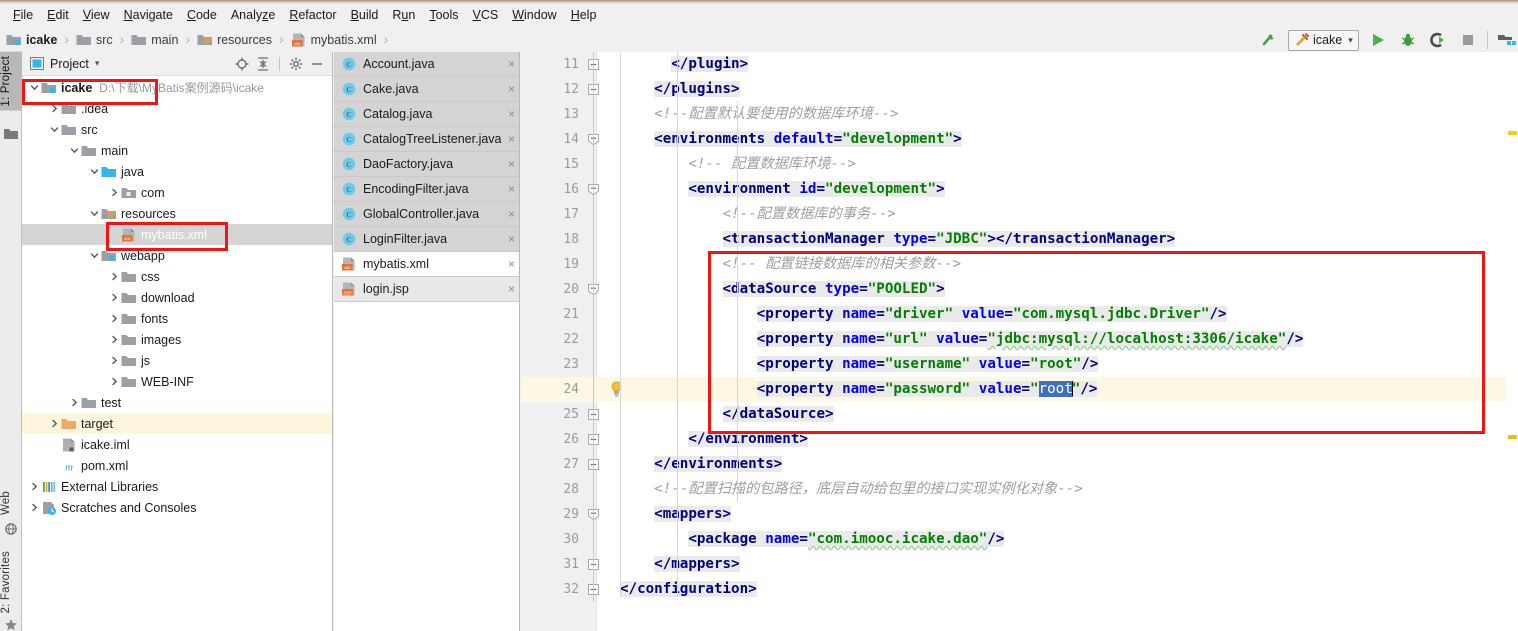 The image size is (1518, 631). What do you see at coordinates (242, 64) in the screenshot?
I see `locate-target-icon` at bounding box center [242, 64].